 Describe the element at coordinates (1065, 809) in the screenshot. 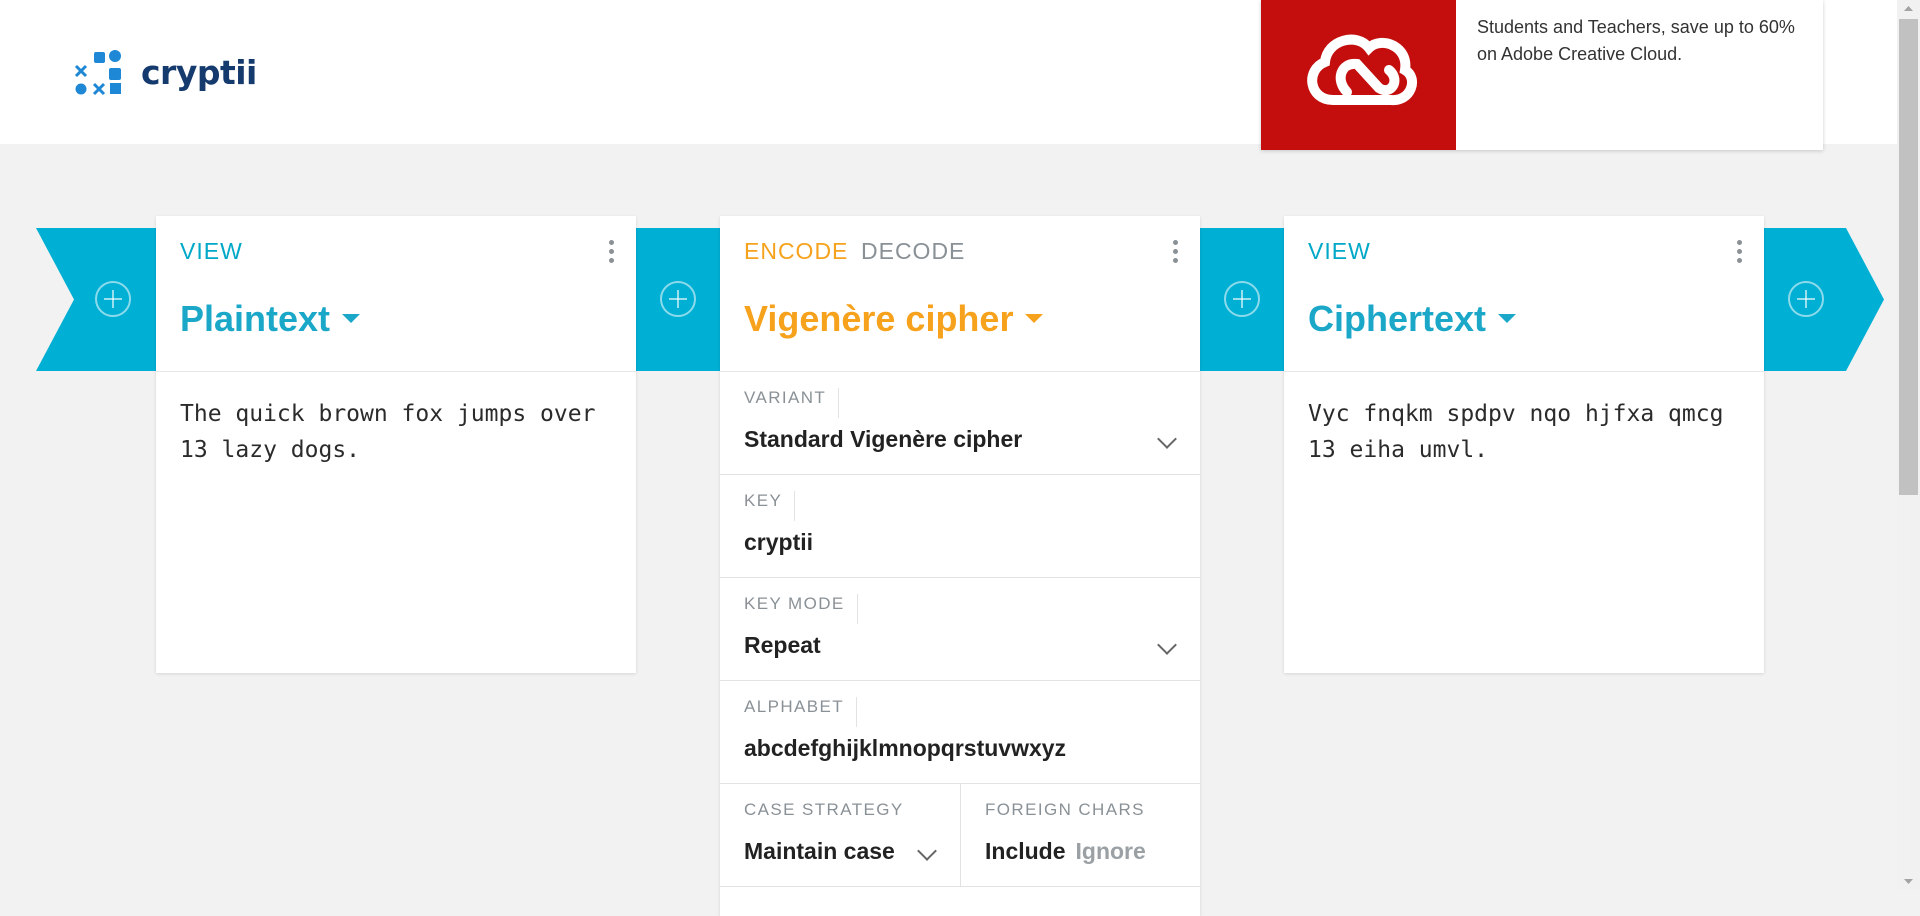

I see `foreign-chars-label: FOREIGN CHARS` at that location.